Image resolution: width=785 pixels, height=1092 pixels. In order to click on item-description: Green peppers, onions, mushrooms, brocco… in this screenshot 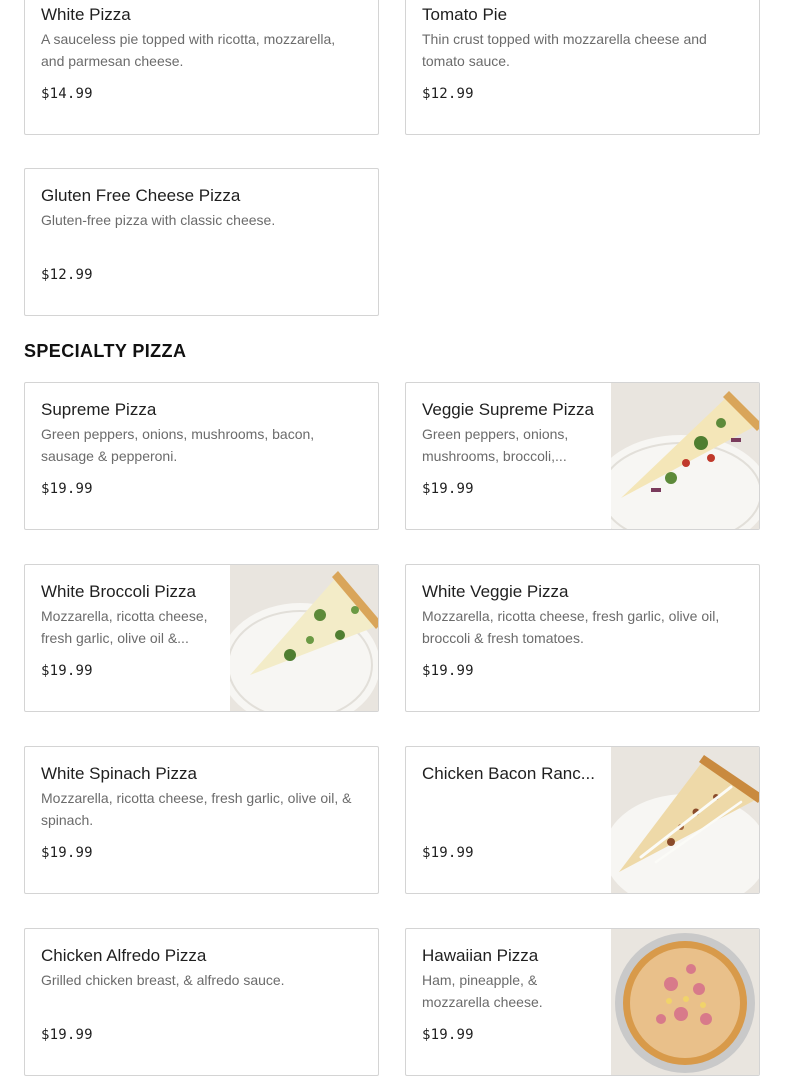, I will do `click(495, 445)`.